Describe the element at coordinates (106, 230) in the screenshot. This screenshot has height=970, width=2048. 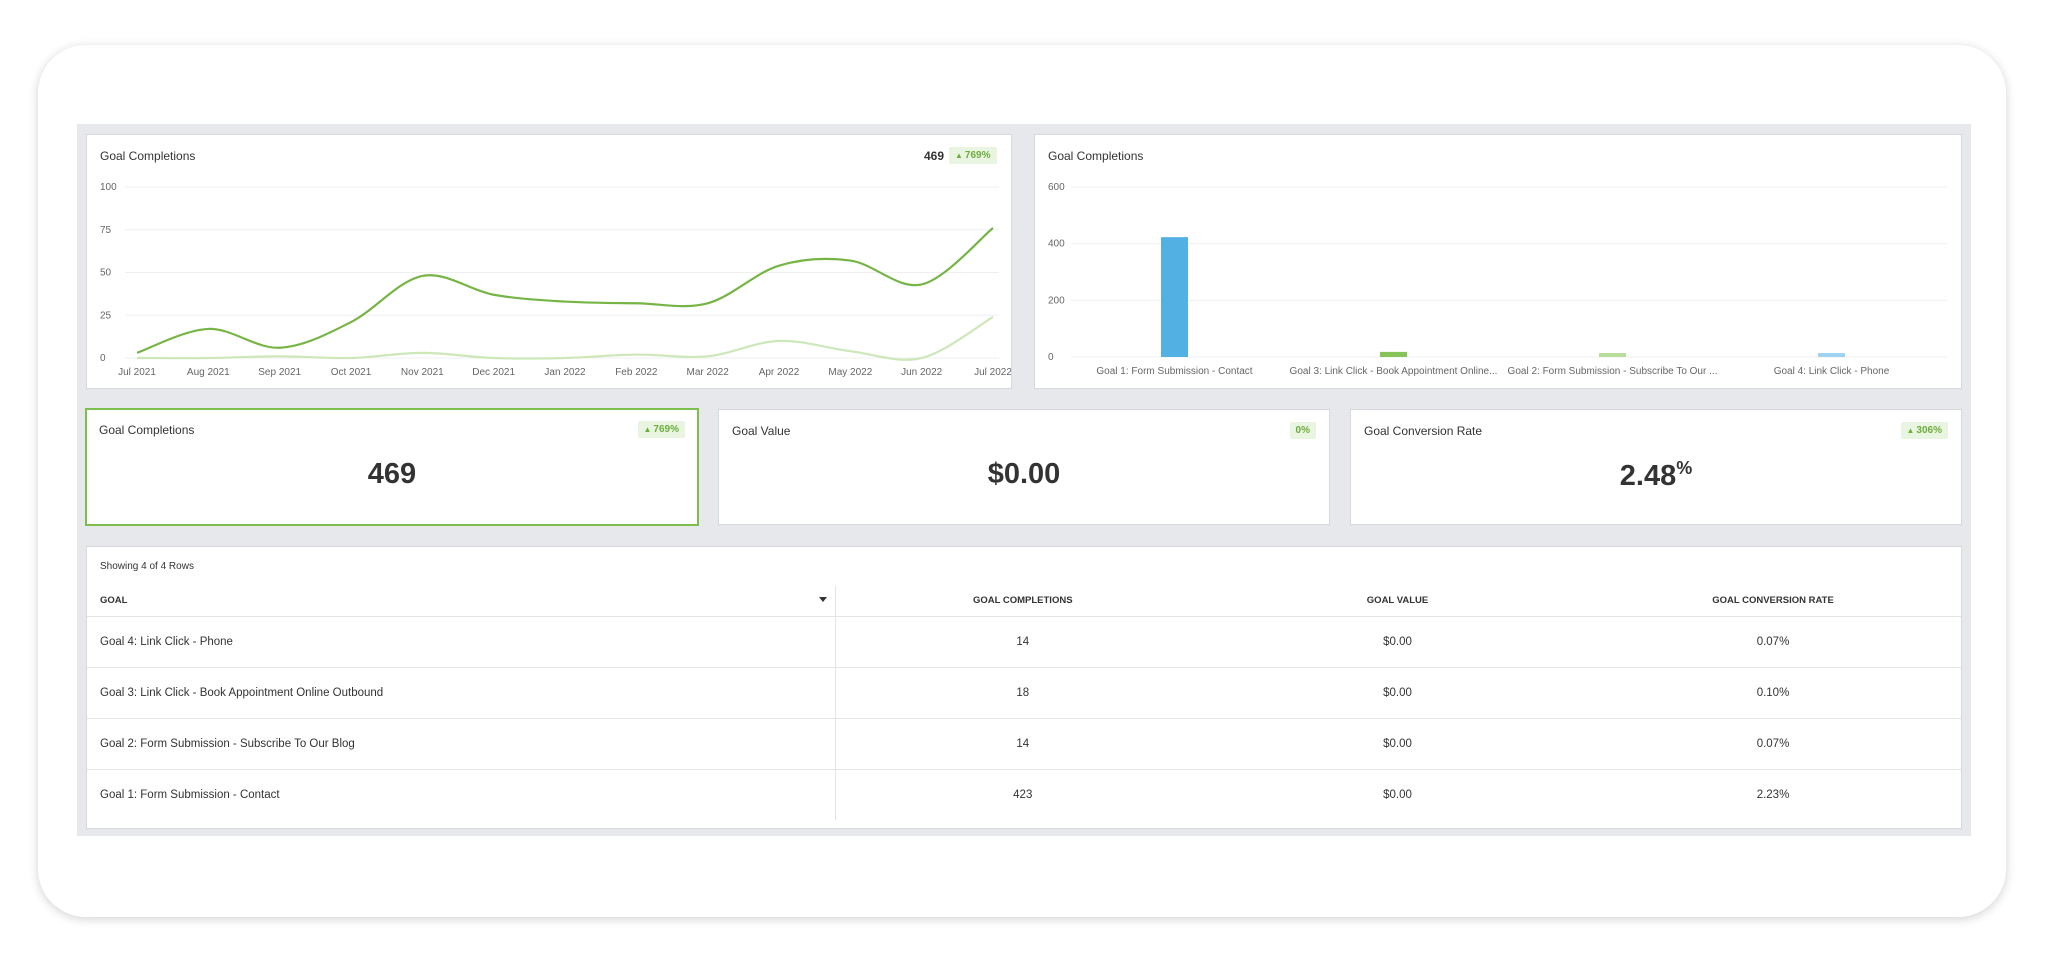
I see `y-tick-label: 75` at that location.